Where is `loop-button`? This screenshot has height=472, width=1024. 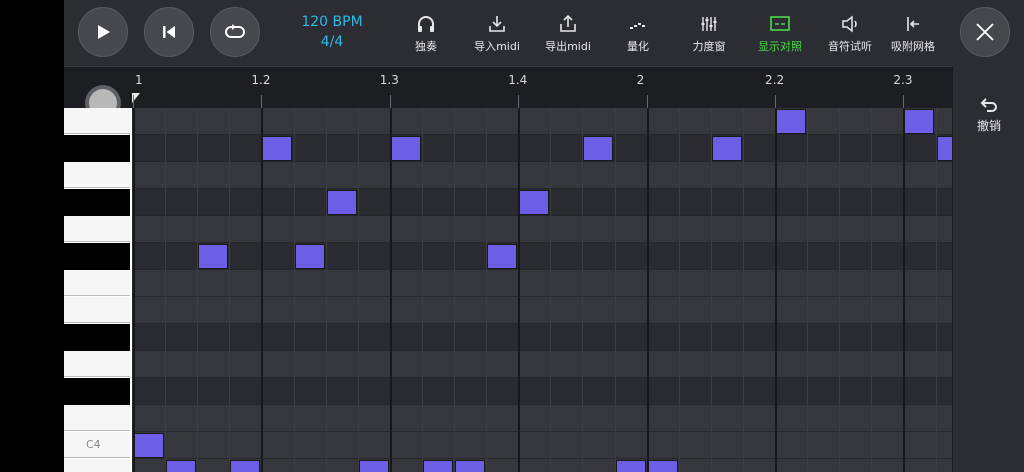 loop-button is located at coordinates (235, 32).